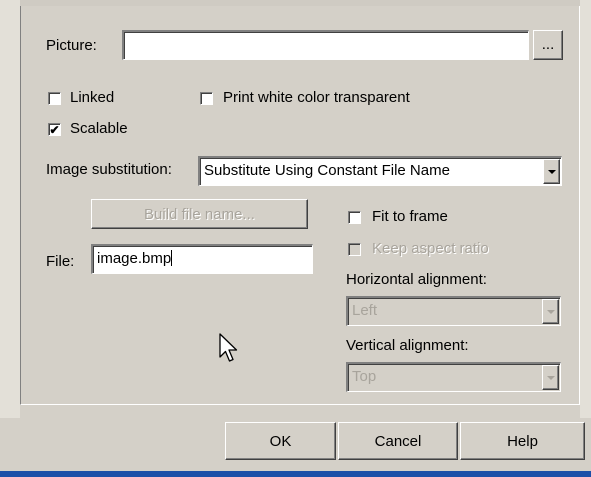 Image resolution: width=591 pixels, height=477 pixels. What do you see at coordinates (398, 441) in the screenshot?
I see `cancel-button: Cancel` at bounding box center [398, 441].